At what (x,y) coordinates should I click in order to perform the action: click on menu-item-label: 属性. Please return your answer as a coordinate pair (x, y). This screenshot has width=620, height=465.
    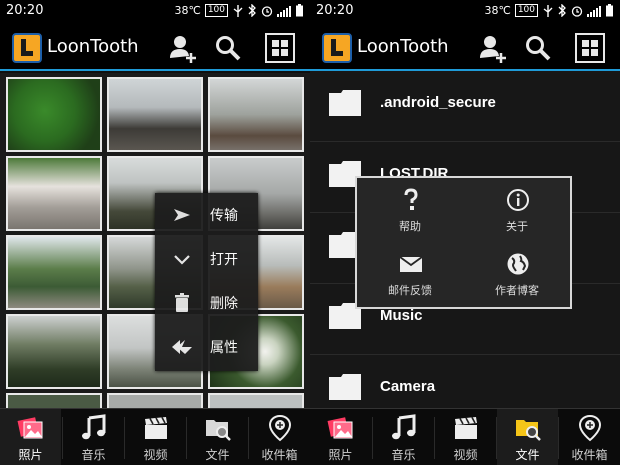
    Looking at the image, I should click on (224, 348).